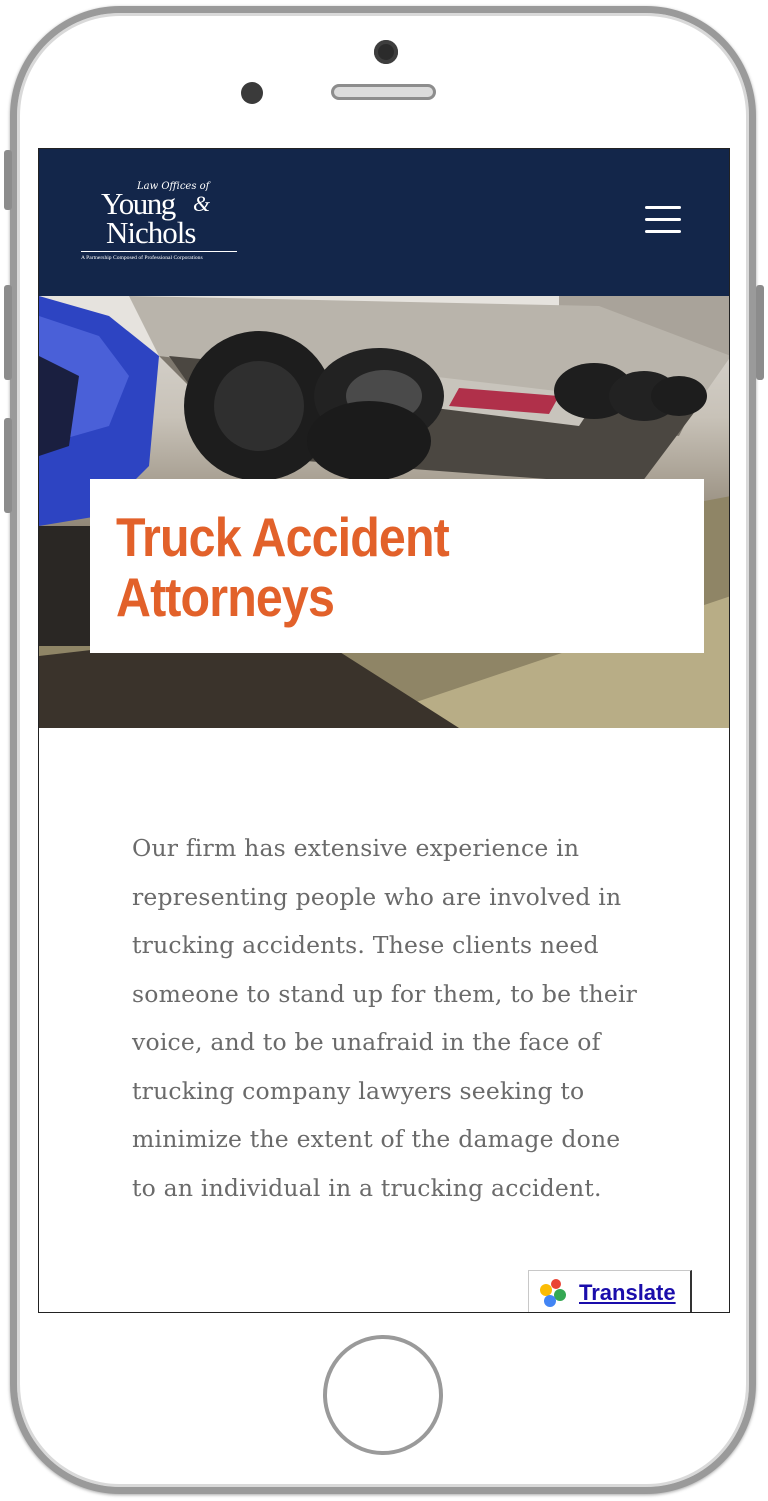 Image resolution: width=768 pixels, height=1501 pixels. I want to click on translate-label: Translate, so click(627, 1292).